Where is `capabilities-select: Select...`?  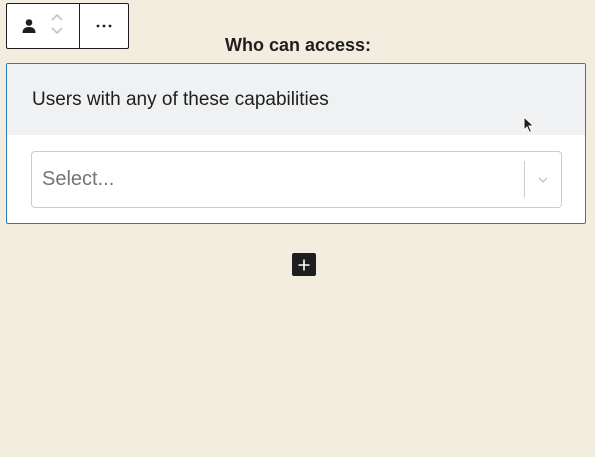
capabilities-select: Select... is located at coordinates (296, 179).